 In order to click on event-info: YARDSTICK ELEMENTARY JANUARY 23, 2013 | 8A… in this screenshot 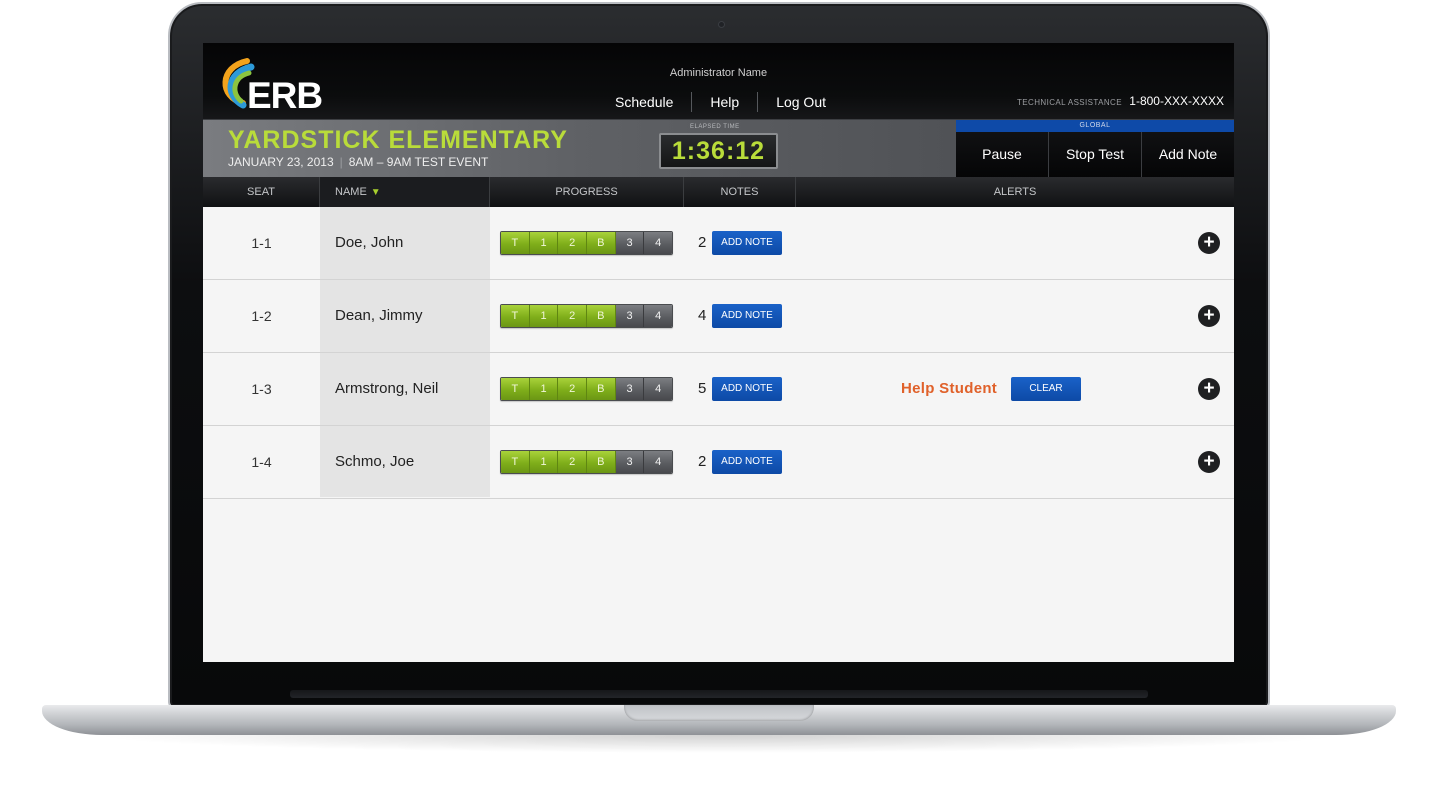, I will do `click(579, 148)`.